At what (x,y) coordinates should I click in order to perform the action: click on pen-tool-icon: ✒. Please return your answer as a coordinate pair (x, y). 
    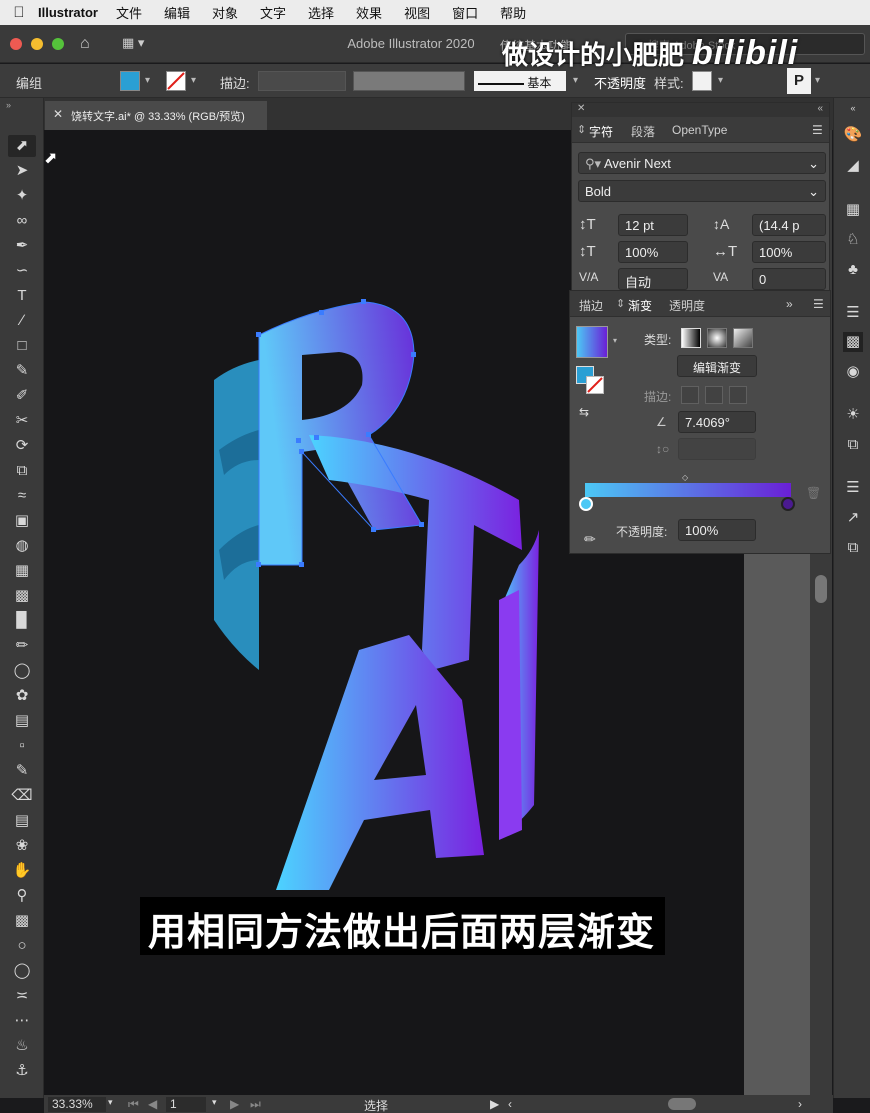
    Looking at the image, I should click on (22, 246).